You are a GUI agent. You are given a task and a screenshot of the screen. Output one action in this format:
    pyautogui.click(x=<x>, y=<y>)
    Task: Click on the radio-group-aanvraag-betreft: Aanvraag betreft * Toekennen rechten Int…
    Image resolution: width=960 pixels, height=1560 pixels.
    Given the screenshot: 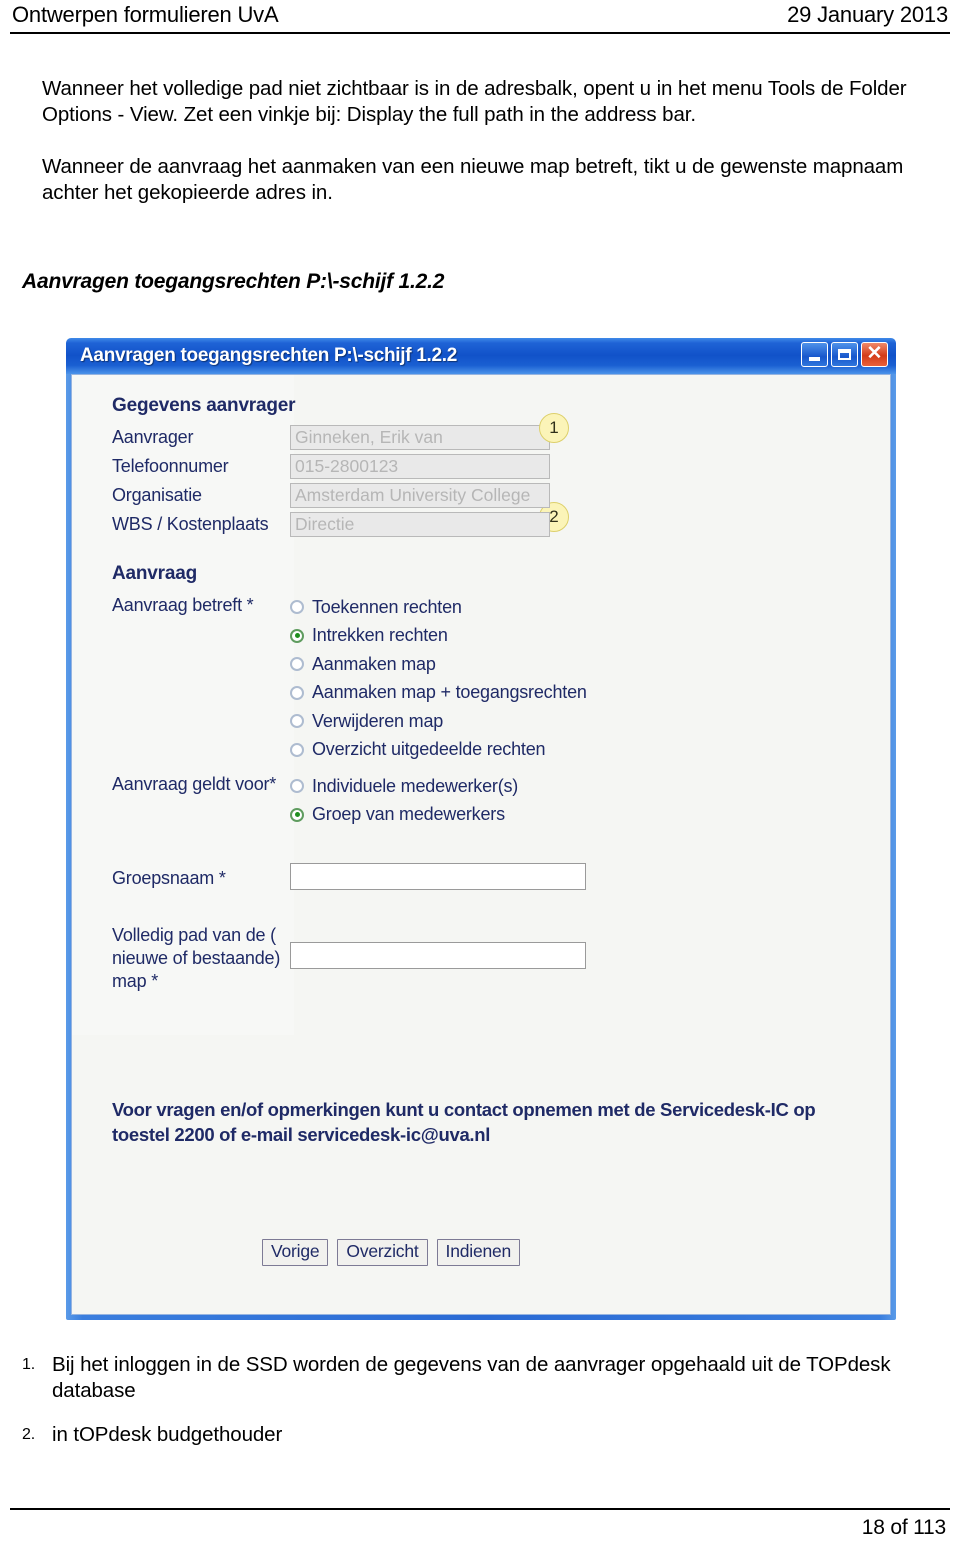 What is the action you would take?
    pyautogui.click(x=492, y=678)
    